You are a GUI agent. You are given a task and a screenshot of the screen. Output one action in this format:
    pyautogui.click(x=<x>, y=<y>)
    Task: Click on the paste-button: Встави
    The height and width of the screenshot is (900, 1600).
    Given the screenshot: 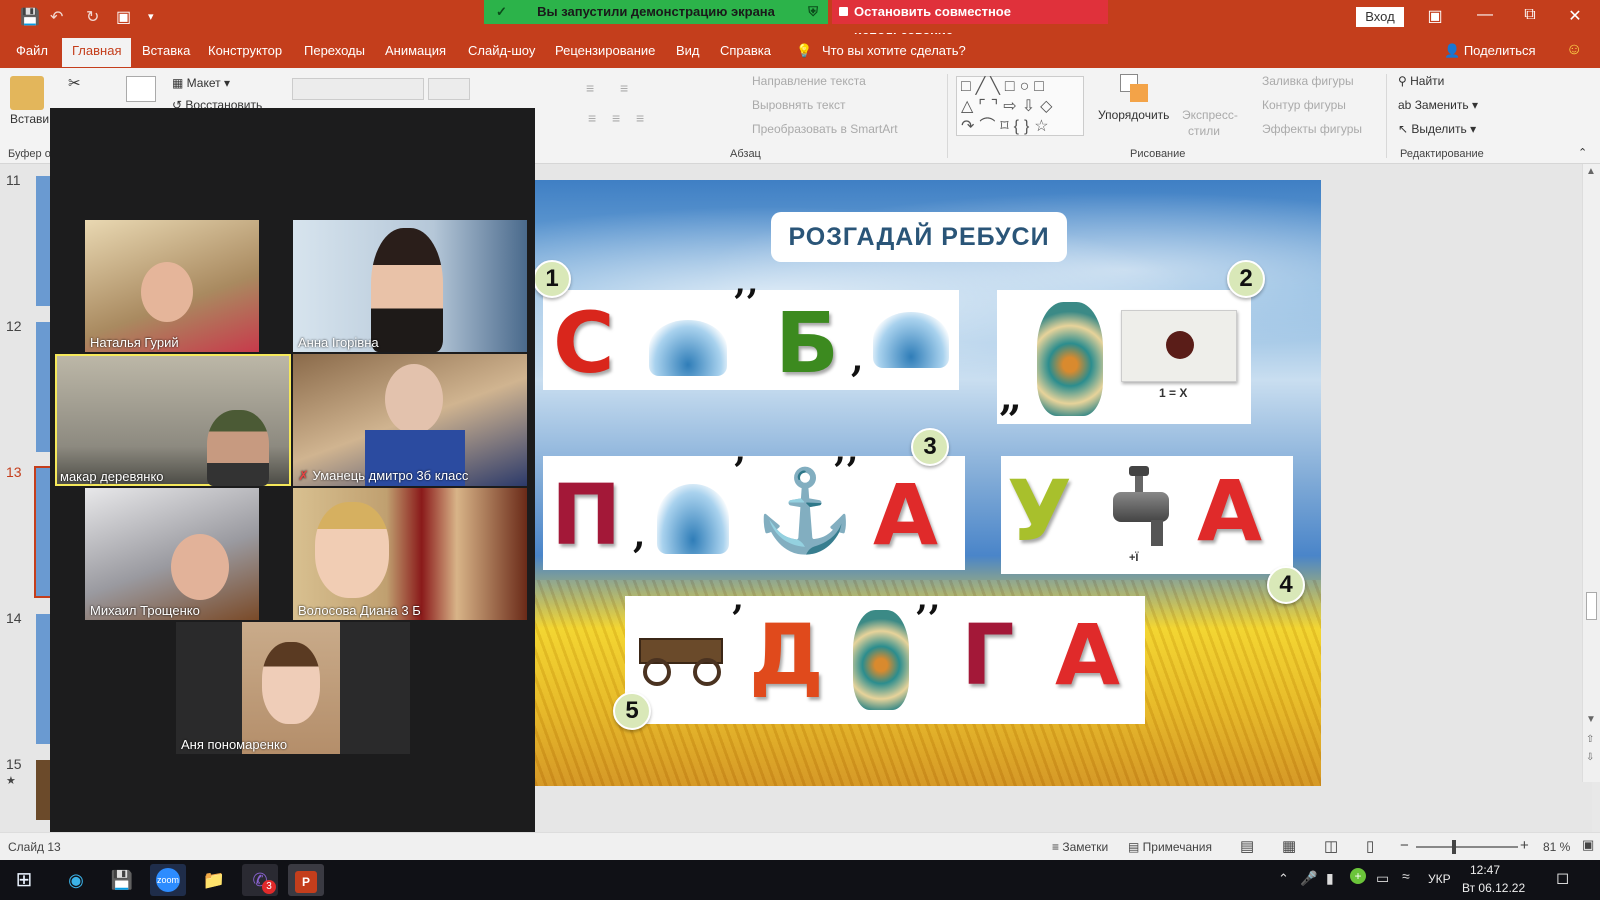 What is the action you would take?
    pyautogui.click(x=29, y=119)
    